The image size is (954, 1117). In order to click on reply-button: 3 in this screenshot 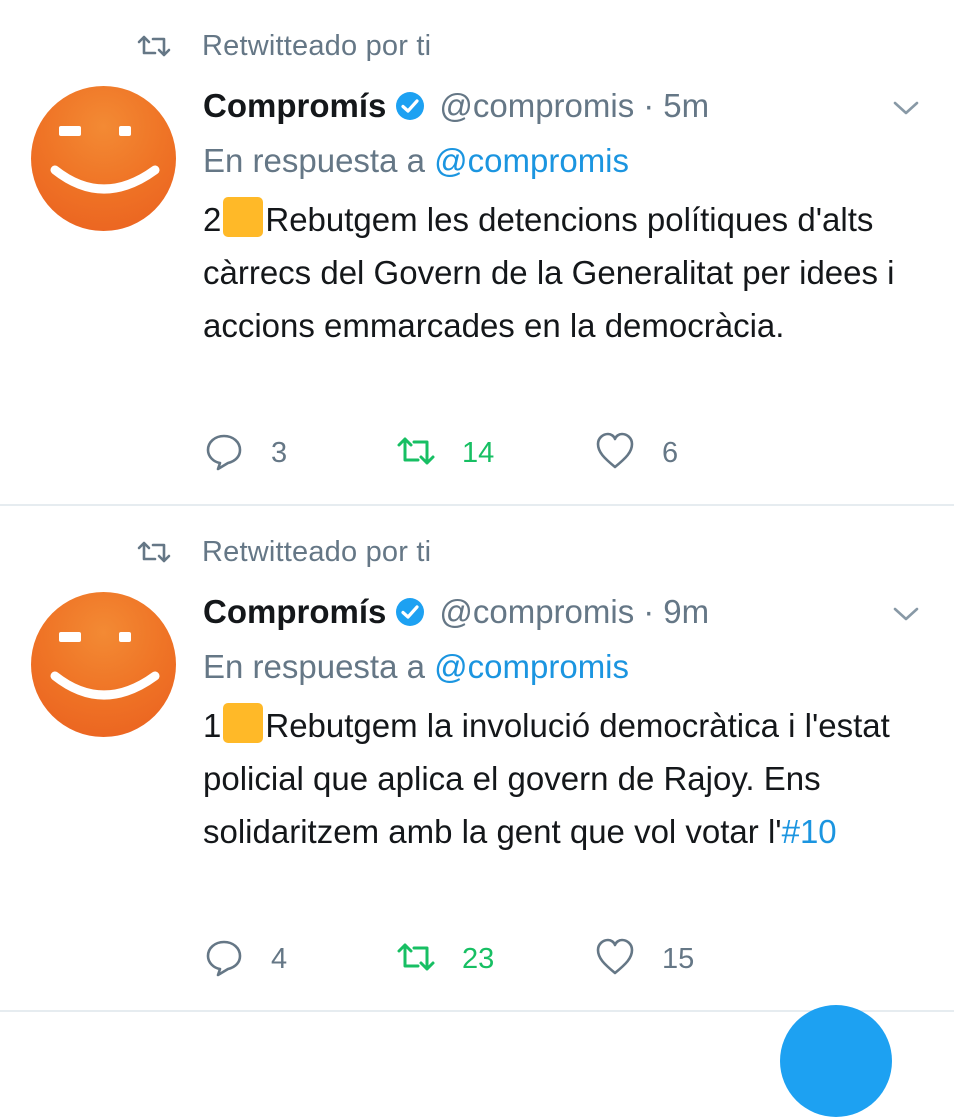, I will do `click(245, 453)`.